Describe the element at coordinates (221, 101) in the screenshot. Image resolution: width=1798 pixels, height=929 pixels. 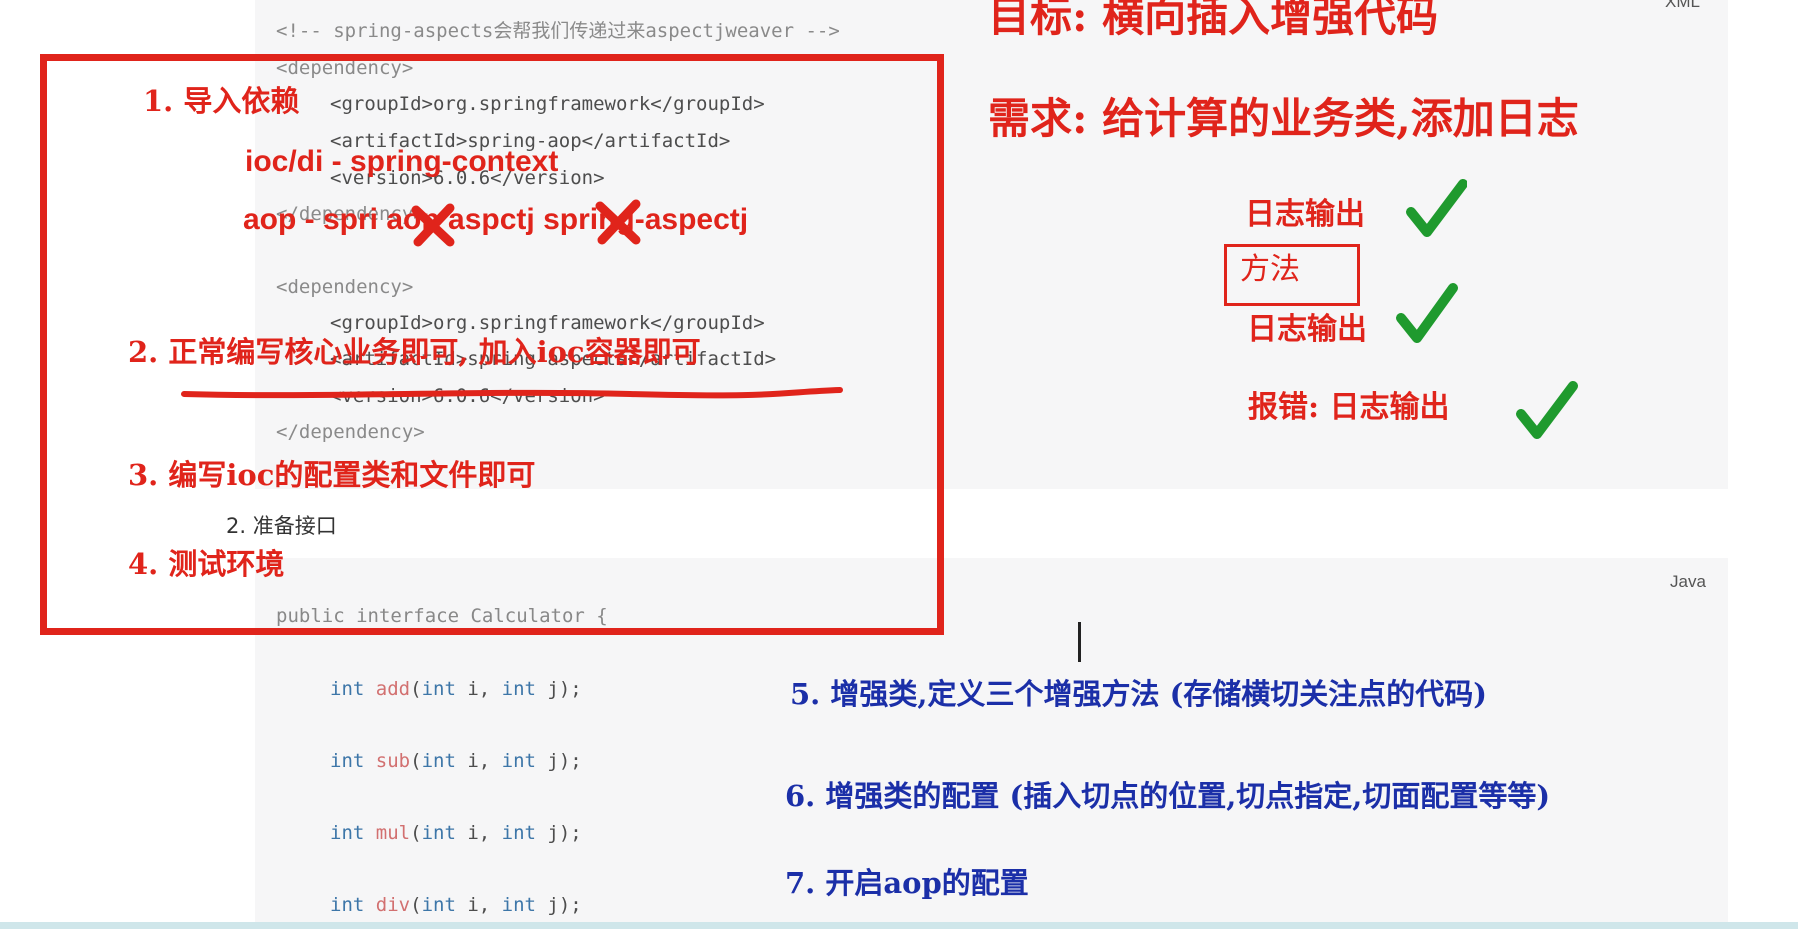
I see `annotation-step-1: 1. 导入依赖` at that location.